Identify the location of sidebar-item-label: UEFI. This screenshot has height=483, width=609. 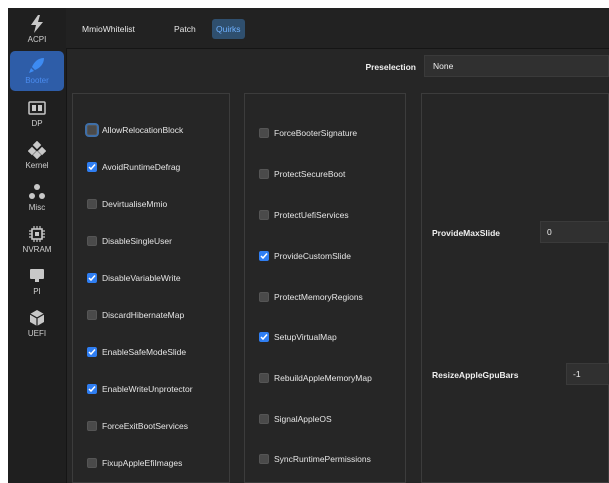
(37, 333).